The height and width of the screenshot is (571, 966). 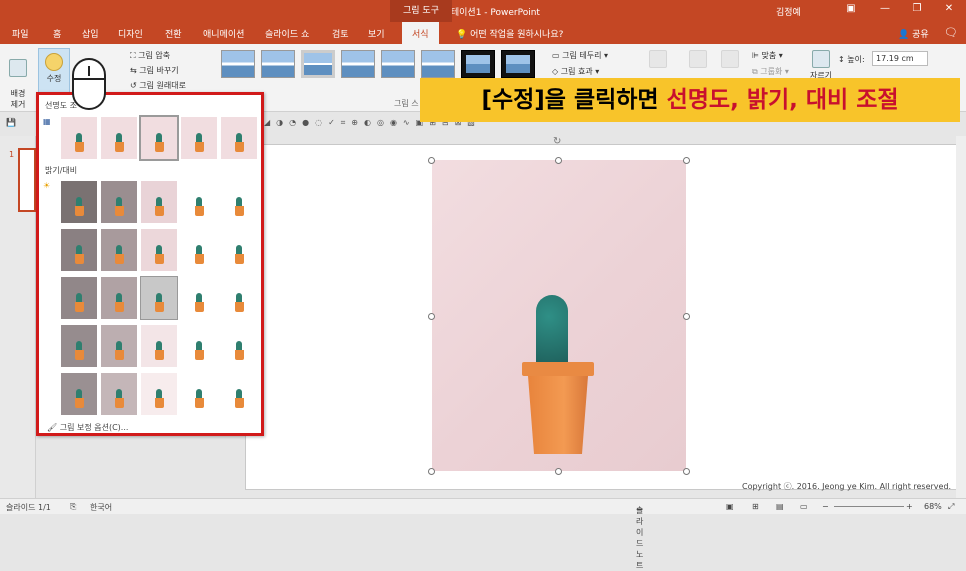 What do you see at coordinates (788, 11) in the screenshot?
I see `user-name: 김정예` at bounding box center [788, 11].